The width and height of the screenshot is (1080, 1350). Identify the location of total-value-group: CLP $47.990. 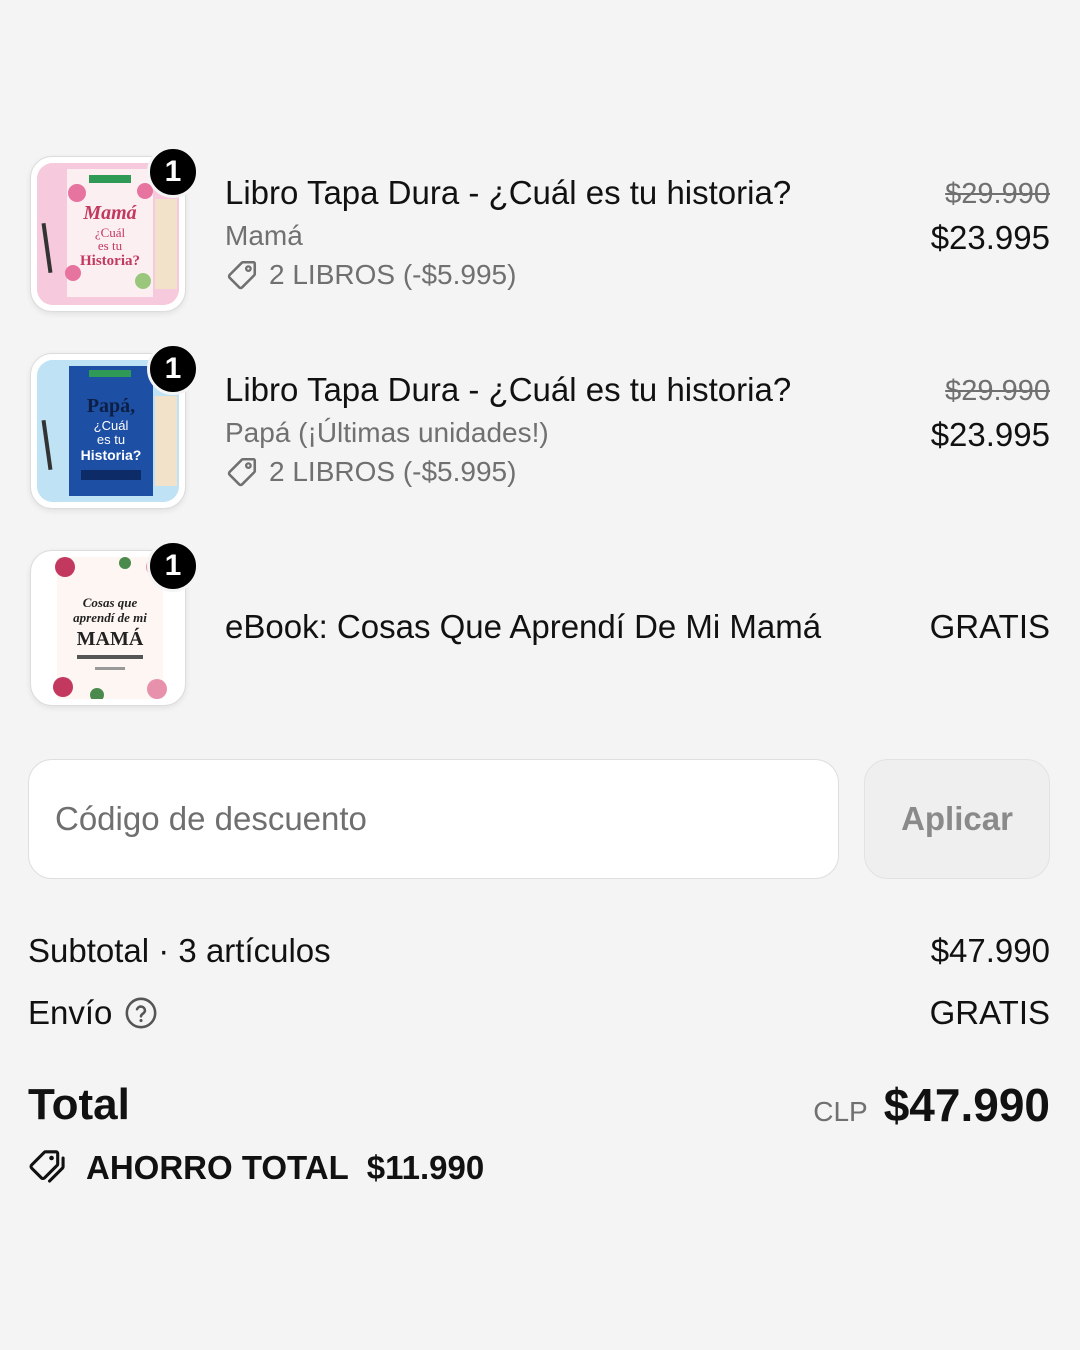
(931, 1105).